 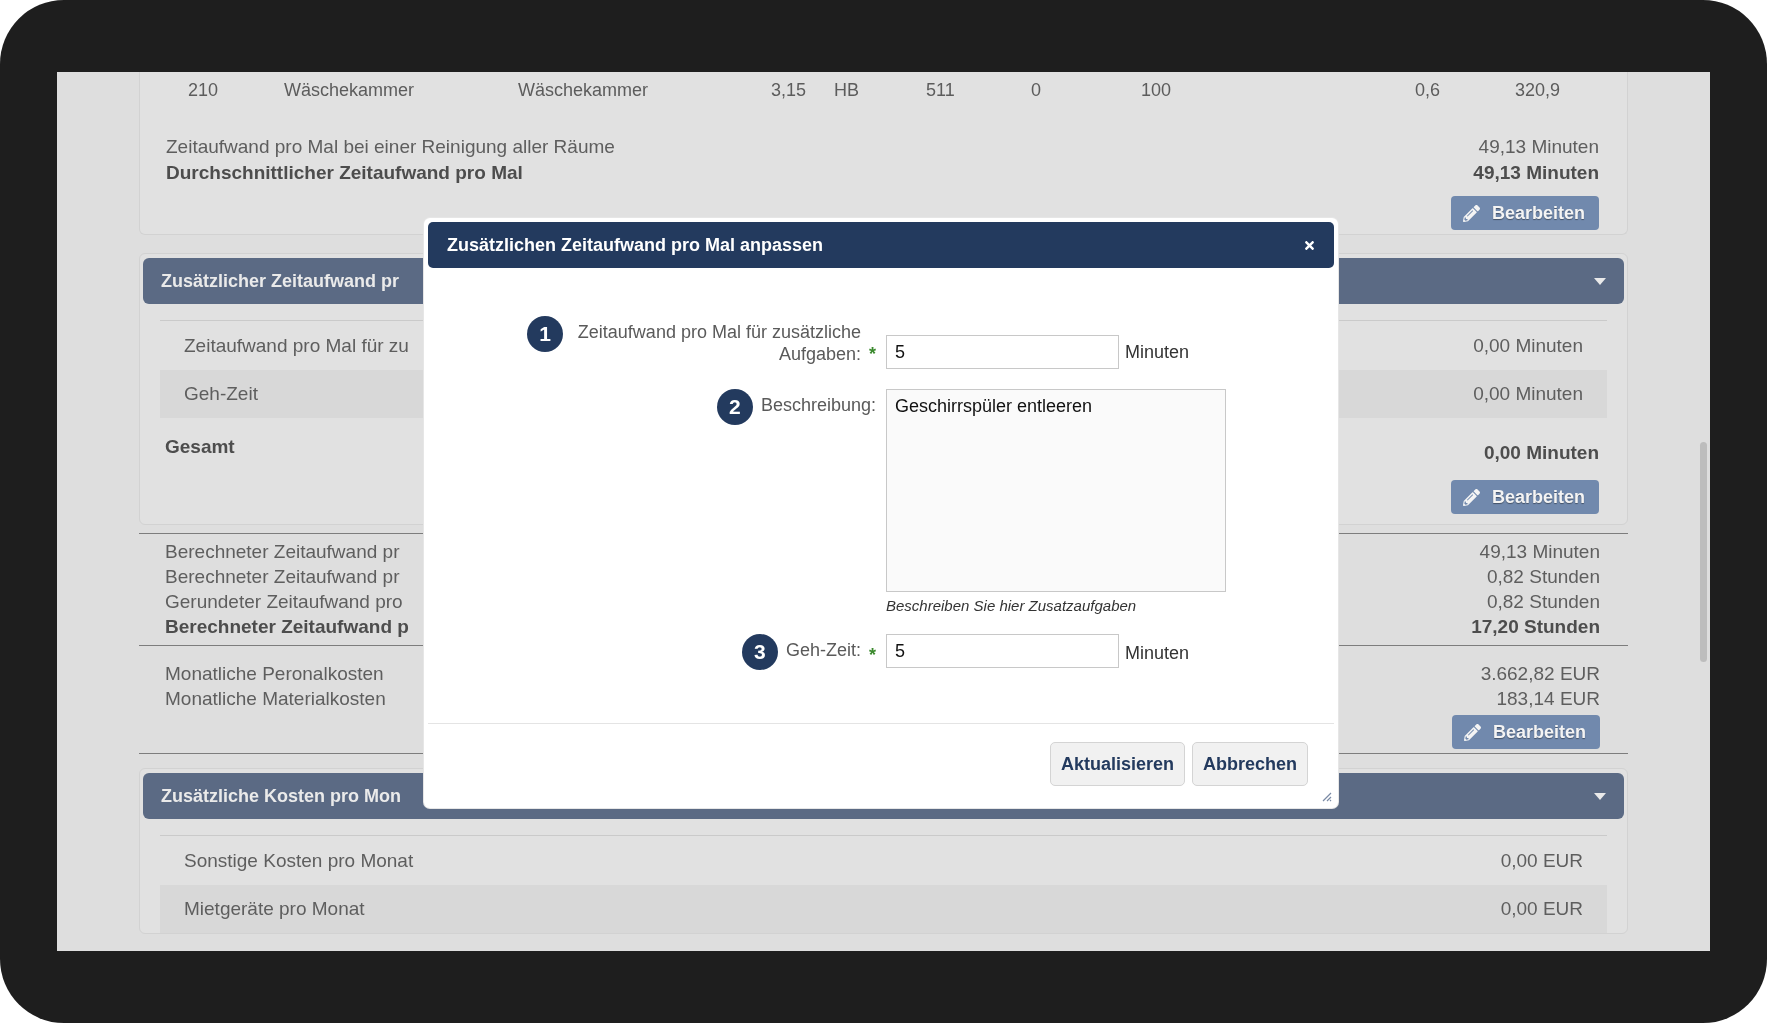 I want to click on total-label: Gesamt, so click(x=200, y=447).